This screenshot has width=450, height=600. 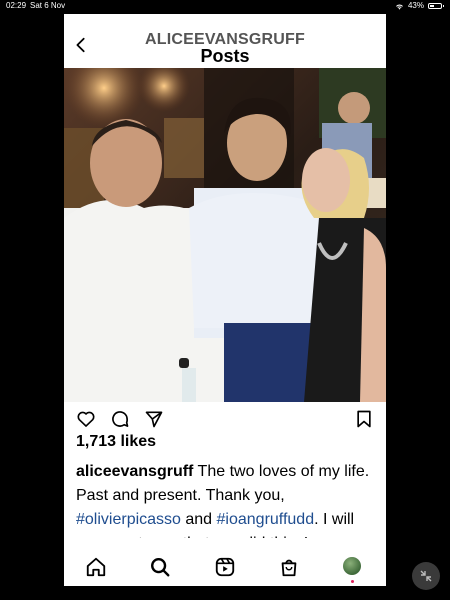 I want to click on hashtag-ioangruffudd: #ioangruffudd, so click(x=266, y=519).